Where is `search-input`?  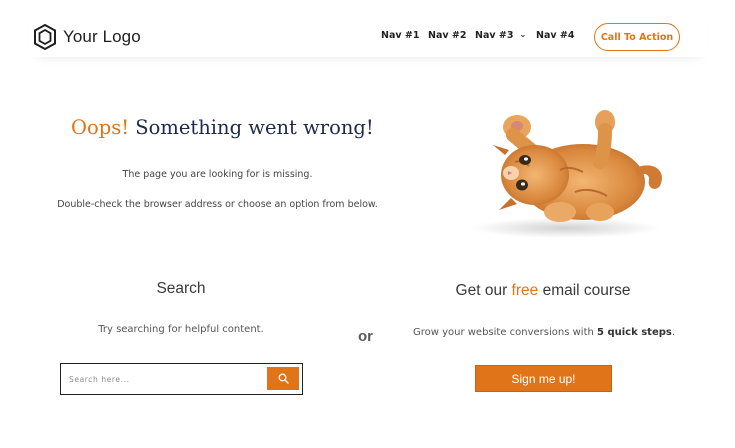 search-input is located at coordinates (167, 379).